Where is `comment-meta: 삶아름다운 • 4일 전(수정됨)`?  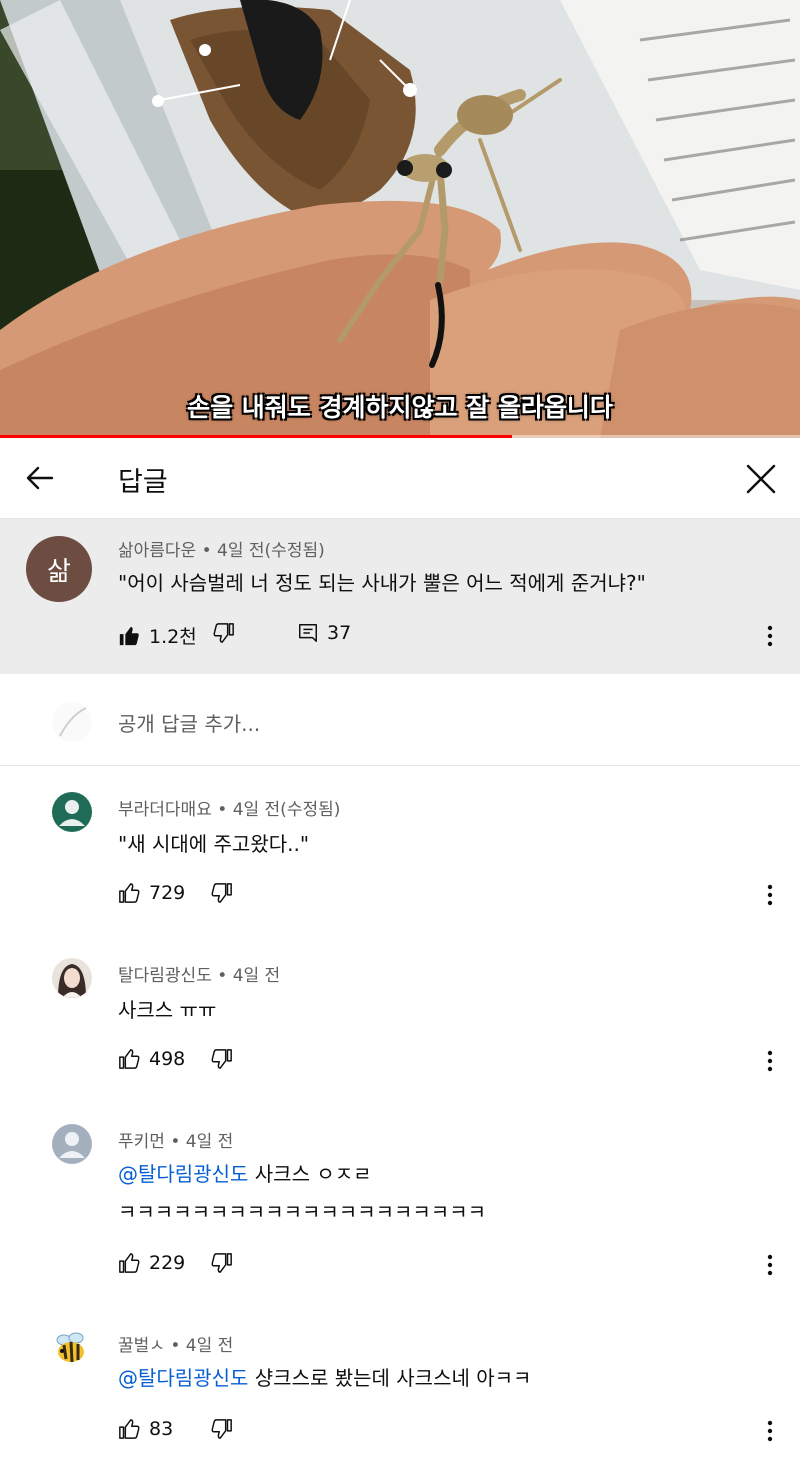
comment-meta: 삶아름다운 • 4일 전(수정됨) is located at coordinates (221, 548).